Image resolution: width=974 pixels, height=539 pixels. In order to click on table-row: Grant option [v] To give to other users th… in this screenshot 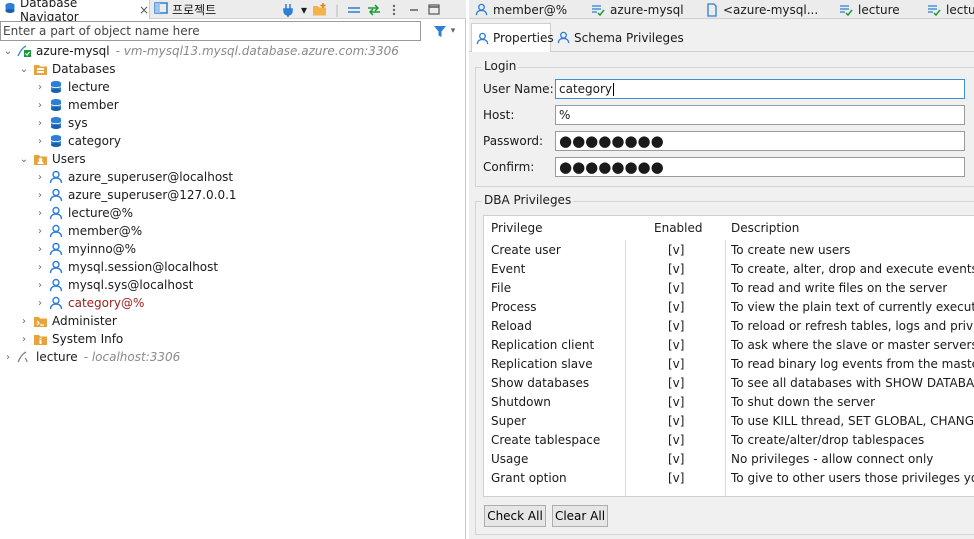, I will do `click(729, 477)`.